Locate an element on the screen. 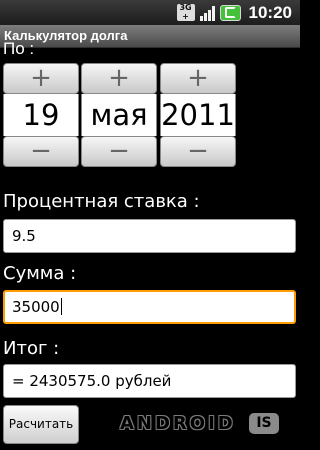 The image size is (320, 450). month-picker: + мая − is located at coordinates (119, 115).